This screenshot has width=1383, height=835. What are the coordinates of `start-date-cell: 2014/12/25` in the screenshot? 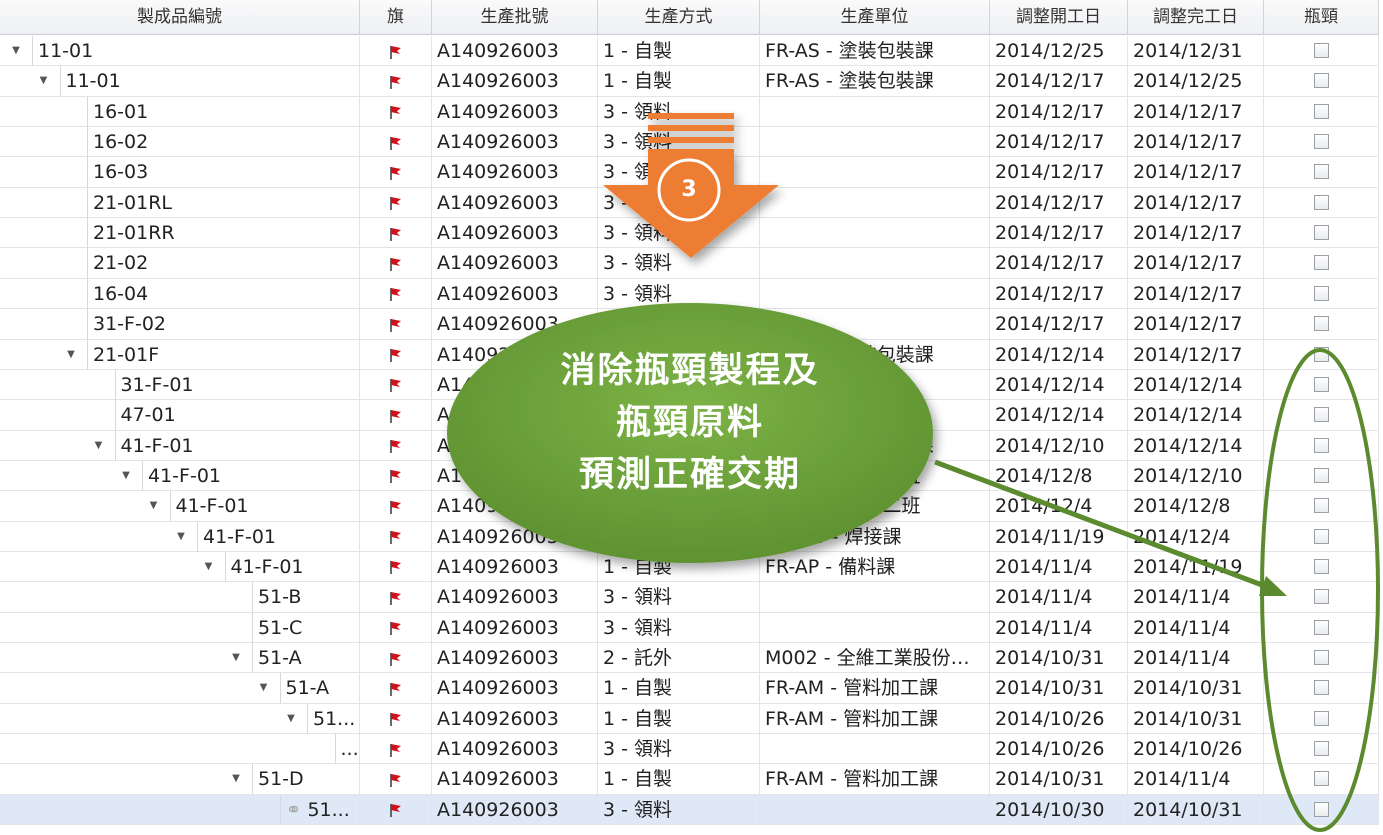 It's located at (1059, 51).